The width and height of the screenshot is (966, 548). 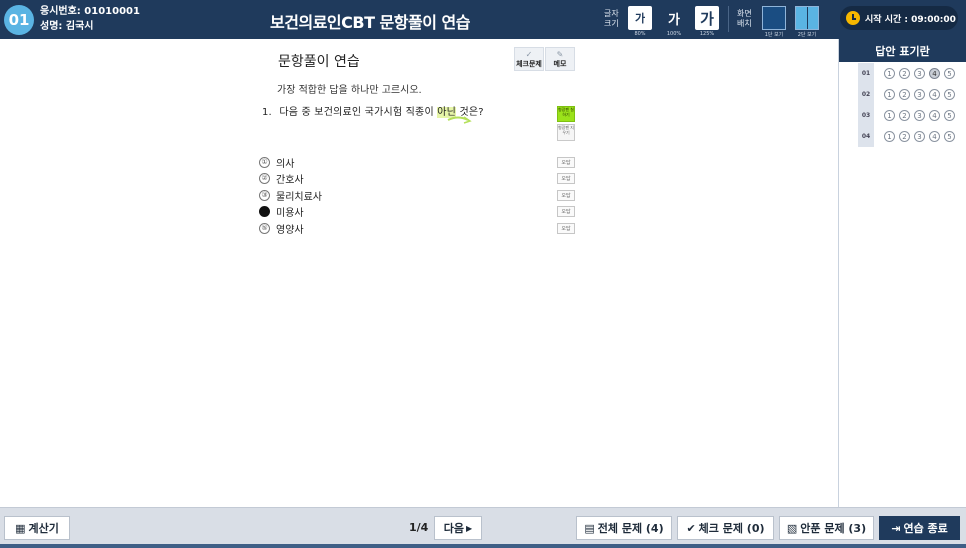 What do you see at coordinates (853, 18) in the screenshot?
I see `clock-icon` at bounding box center [853, 18].